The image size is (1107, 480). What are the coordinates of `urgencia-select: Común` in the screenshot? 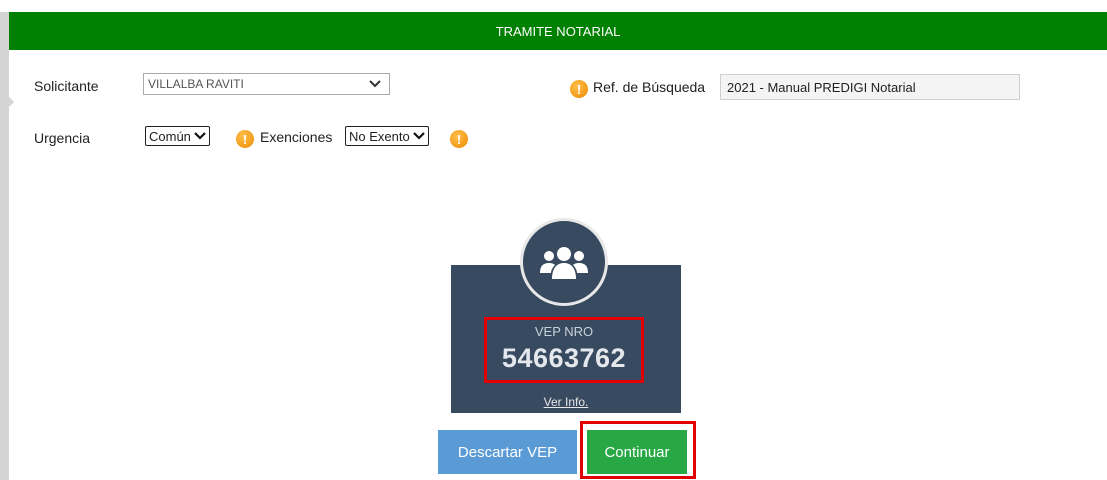 It's located at (177, 136).